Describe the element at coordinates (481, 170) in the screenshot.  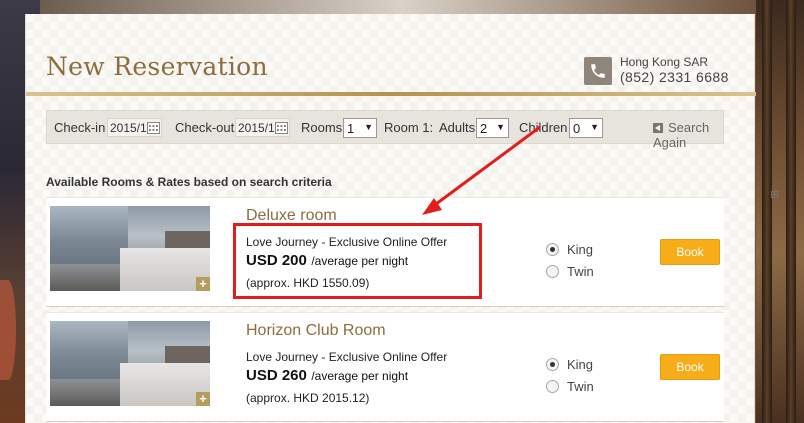
I see `annotation-arrow-icon` at that location.